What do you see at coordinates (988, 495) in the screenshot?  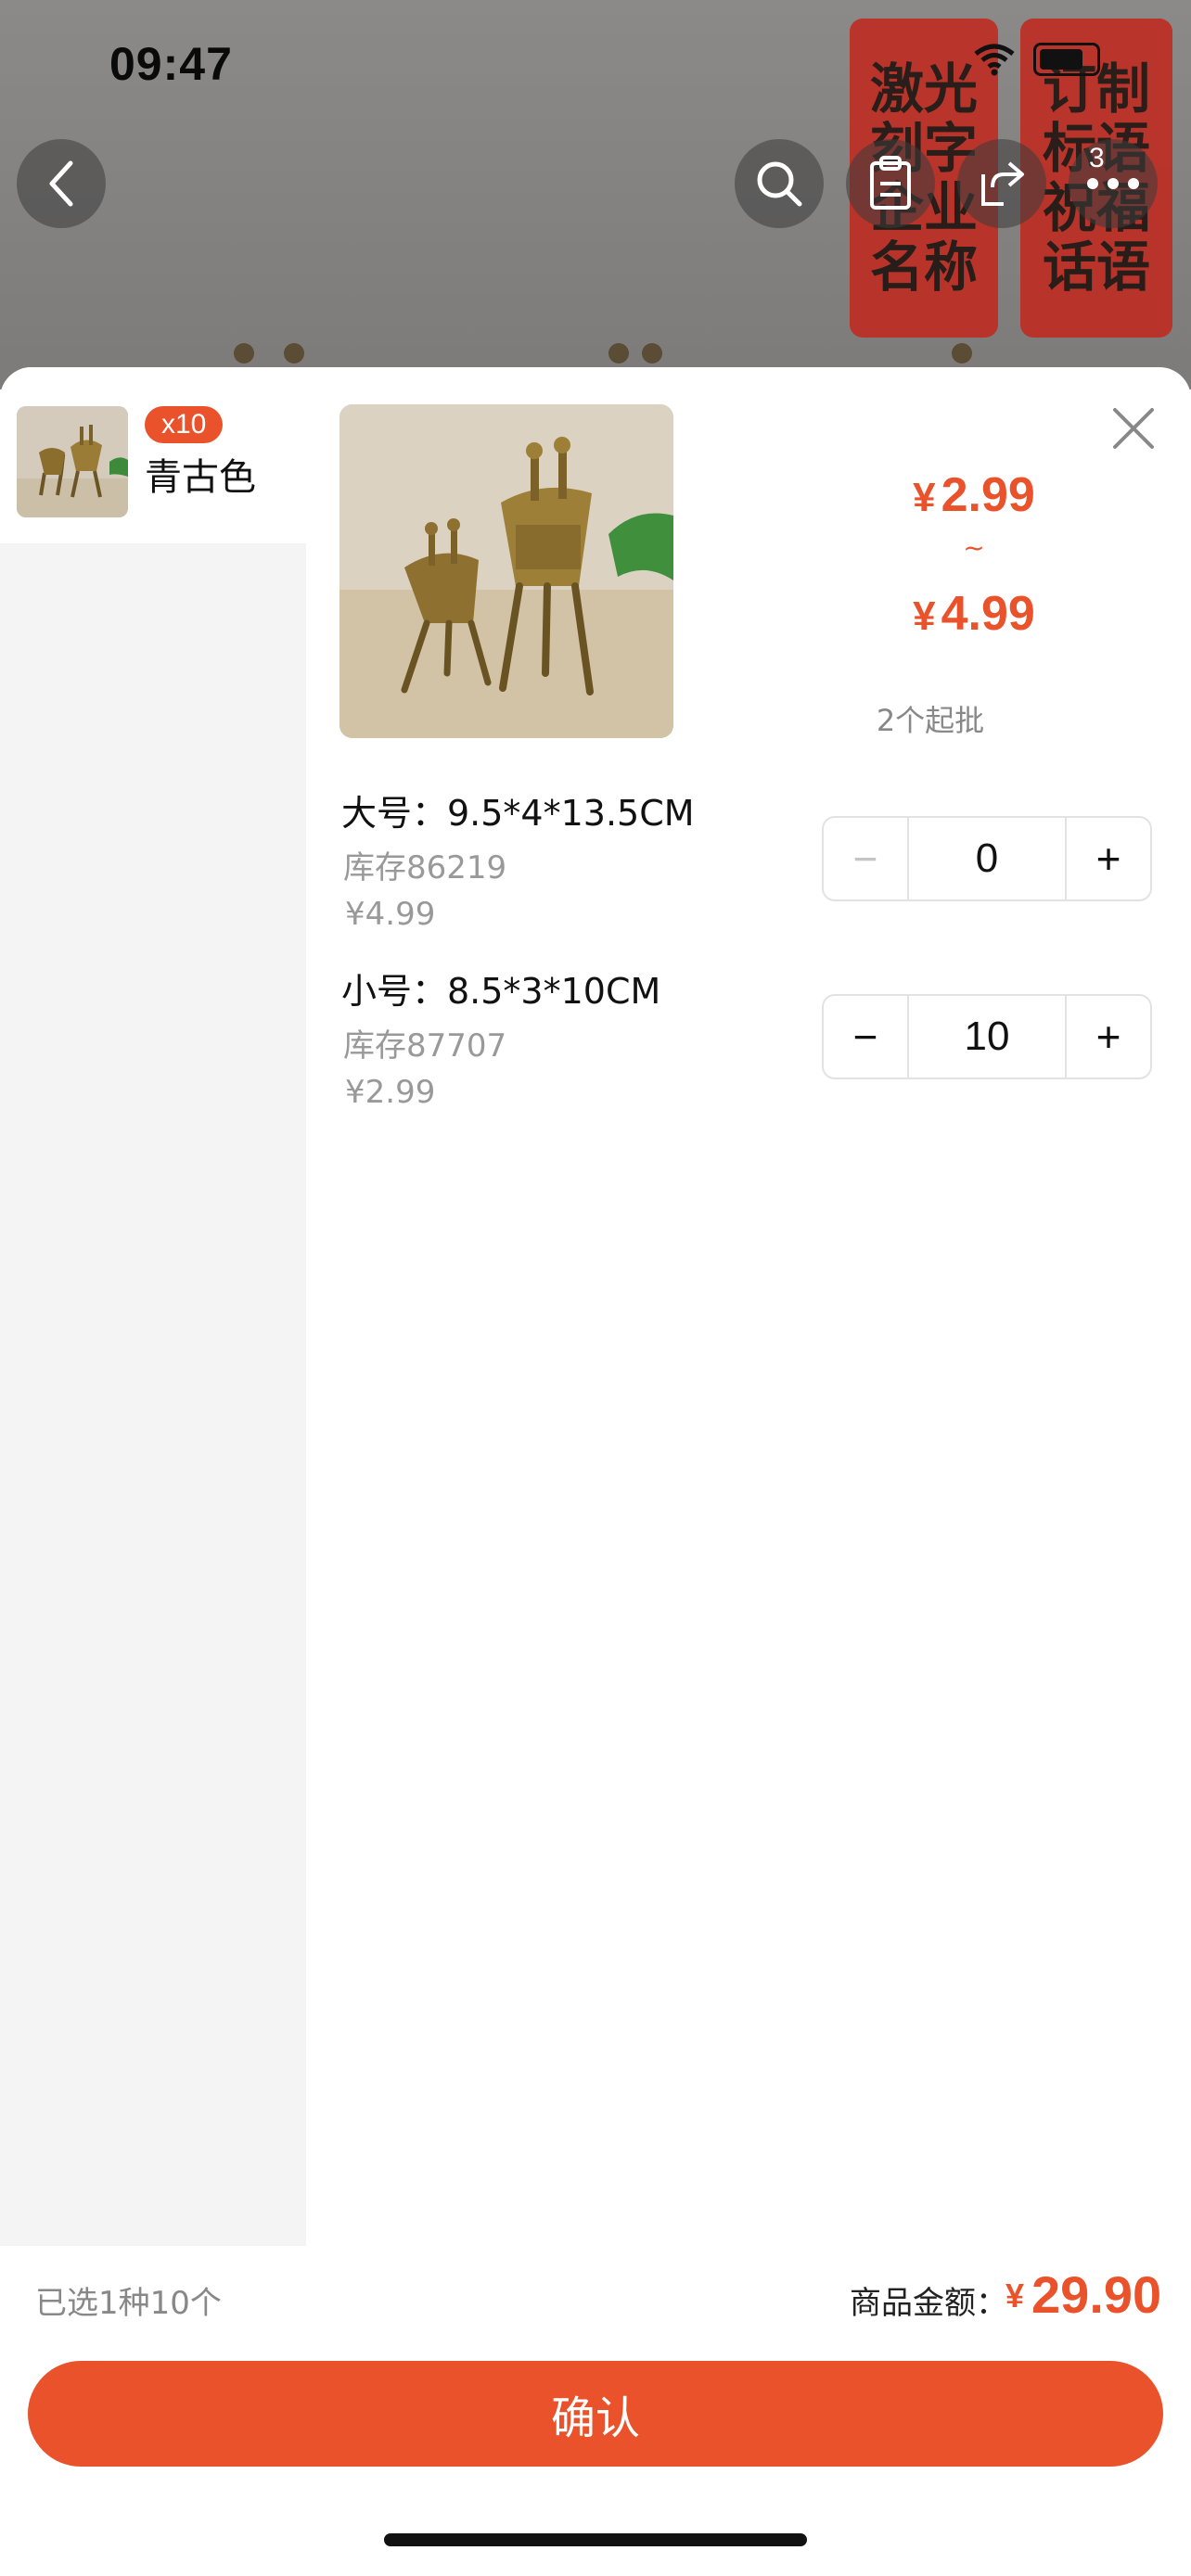 I see `price-min-value: 2.99` at bounding box center [988, 495].